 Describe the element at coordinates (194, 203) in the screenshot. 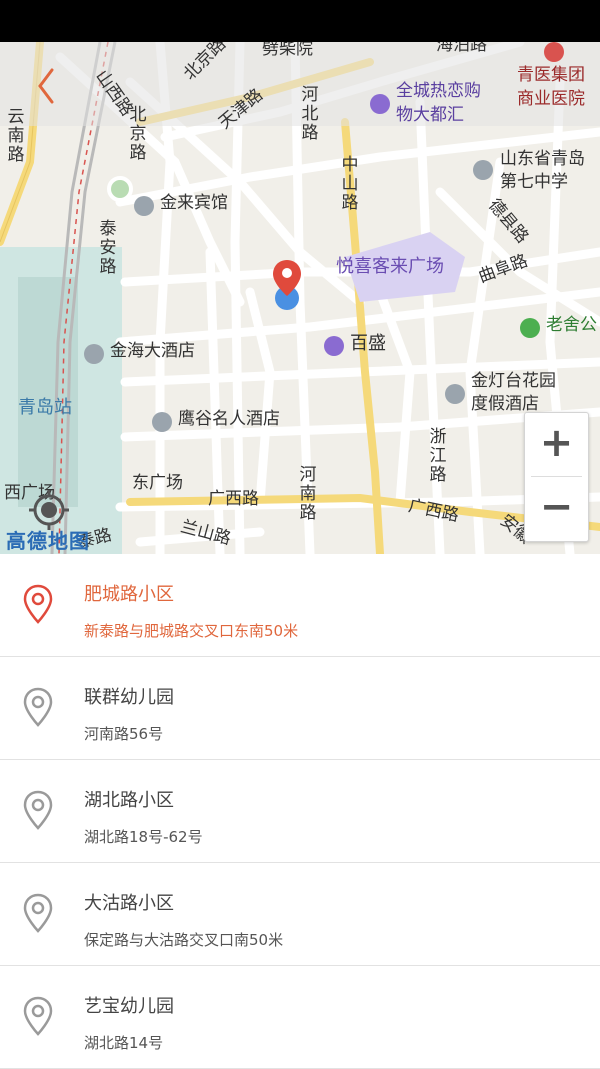

I see `map-label: 金来宾馆` at that location.